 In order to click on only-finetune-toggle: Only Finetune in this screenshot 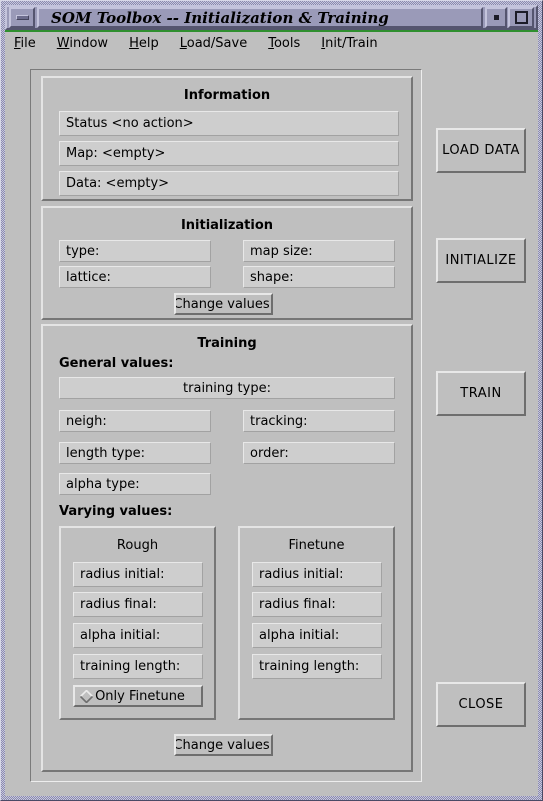, I will do `click(138, 696)`.